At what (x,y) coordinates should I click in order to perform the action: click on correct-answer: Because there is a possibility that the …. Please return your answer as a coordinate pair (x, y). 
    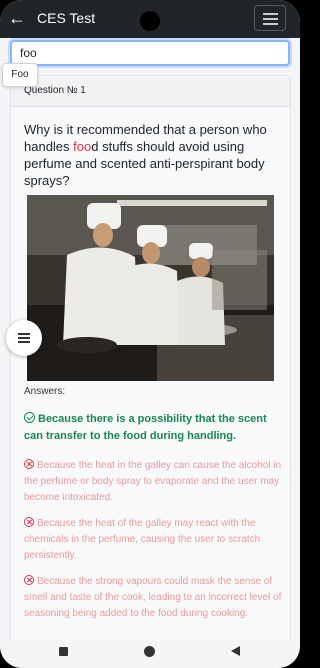
    Looking at the image, I should click on (155, 428).